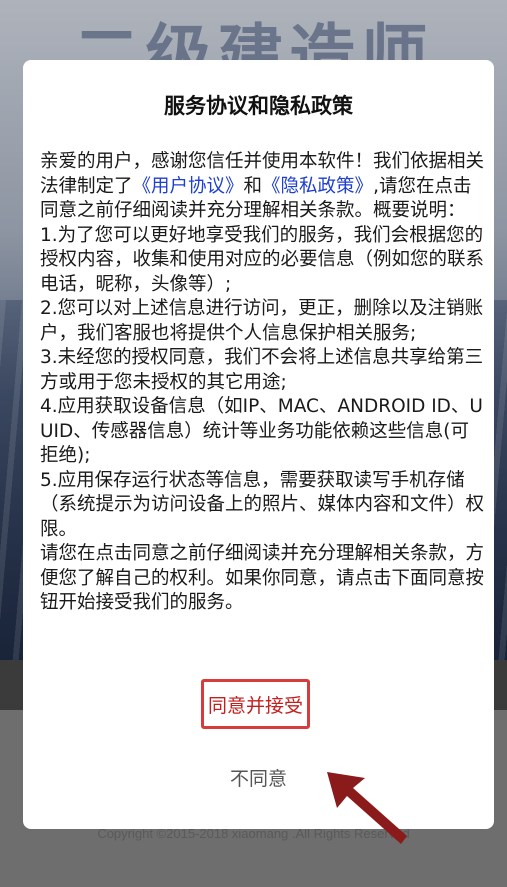  Describe the element at coordinates (188, 186) in the screenshot. I see `user-agreement-link: 《用户协议》` at that location.